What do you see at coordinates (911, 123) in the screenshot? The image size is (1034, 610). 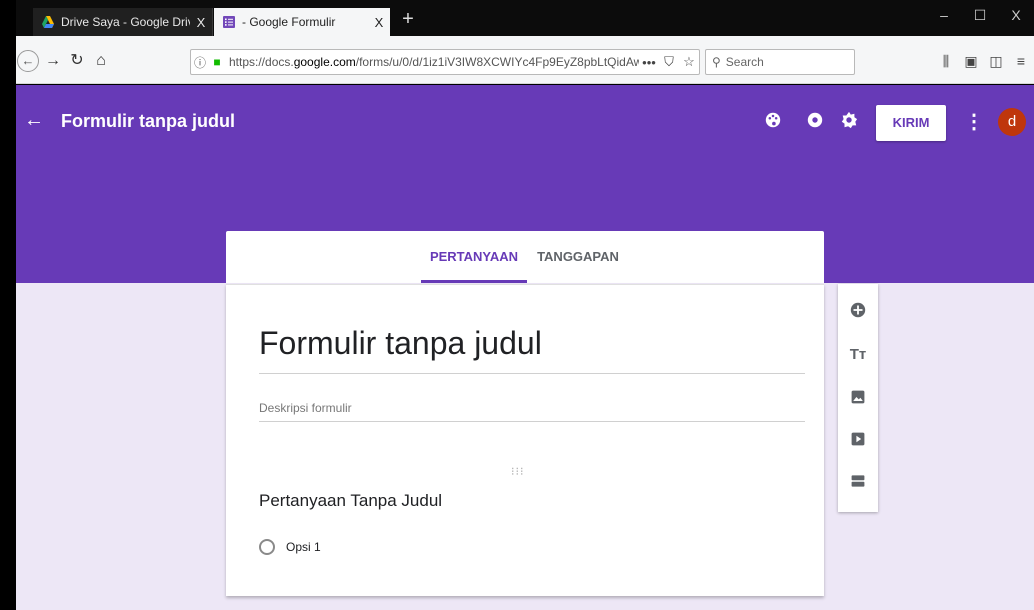 I see `send-button: KIRIM` at bounding box center [911, 123].